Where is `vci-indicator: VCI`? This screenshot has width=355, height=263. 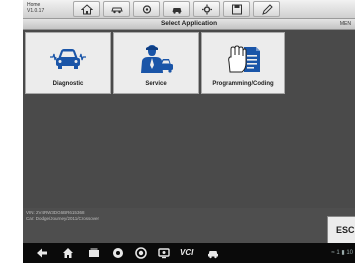 vci-indicator: VCI is located at coordinates (186, 252).